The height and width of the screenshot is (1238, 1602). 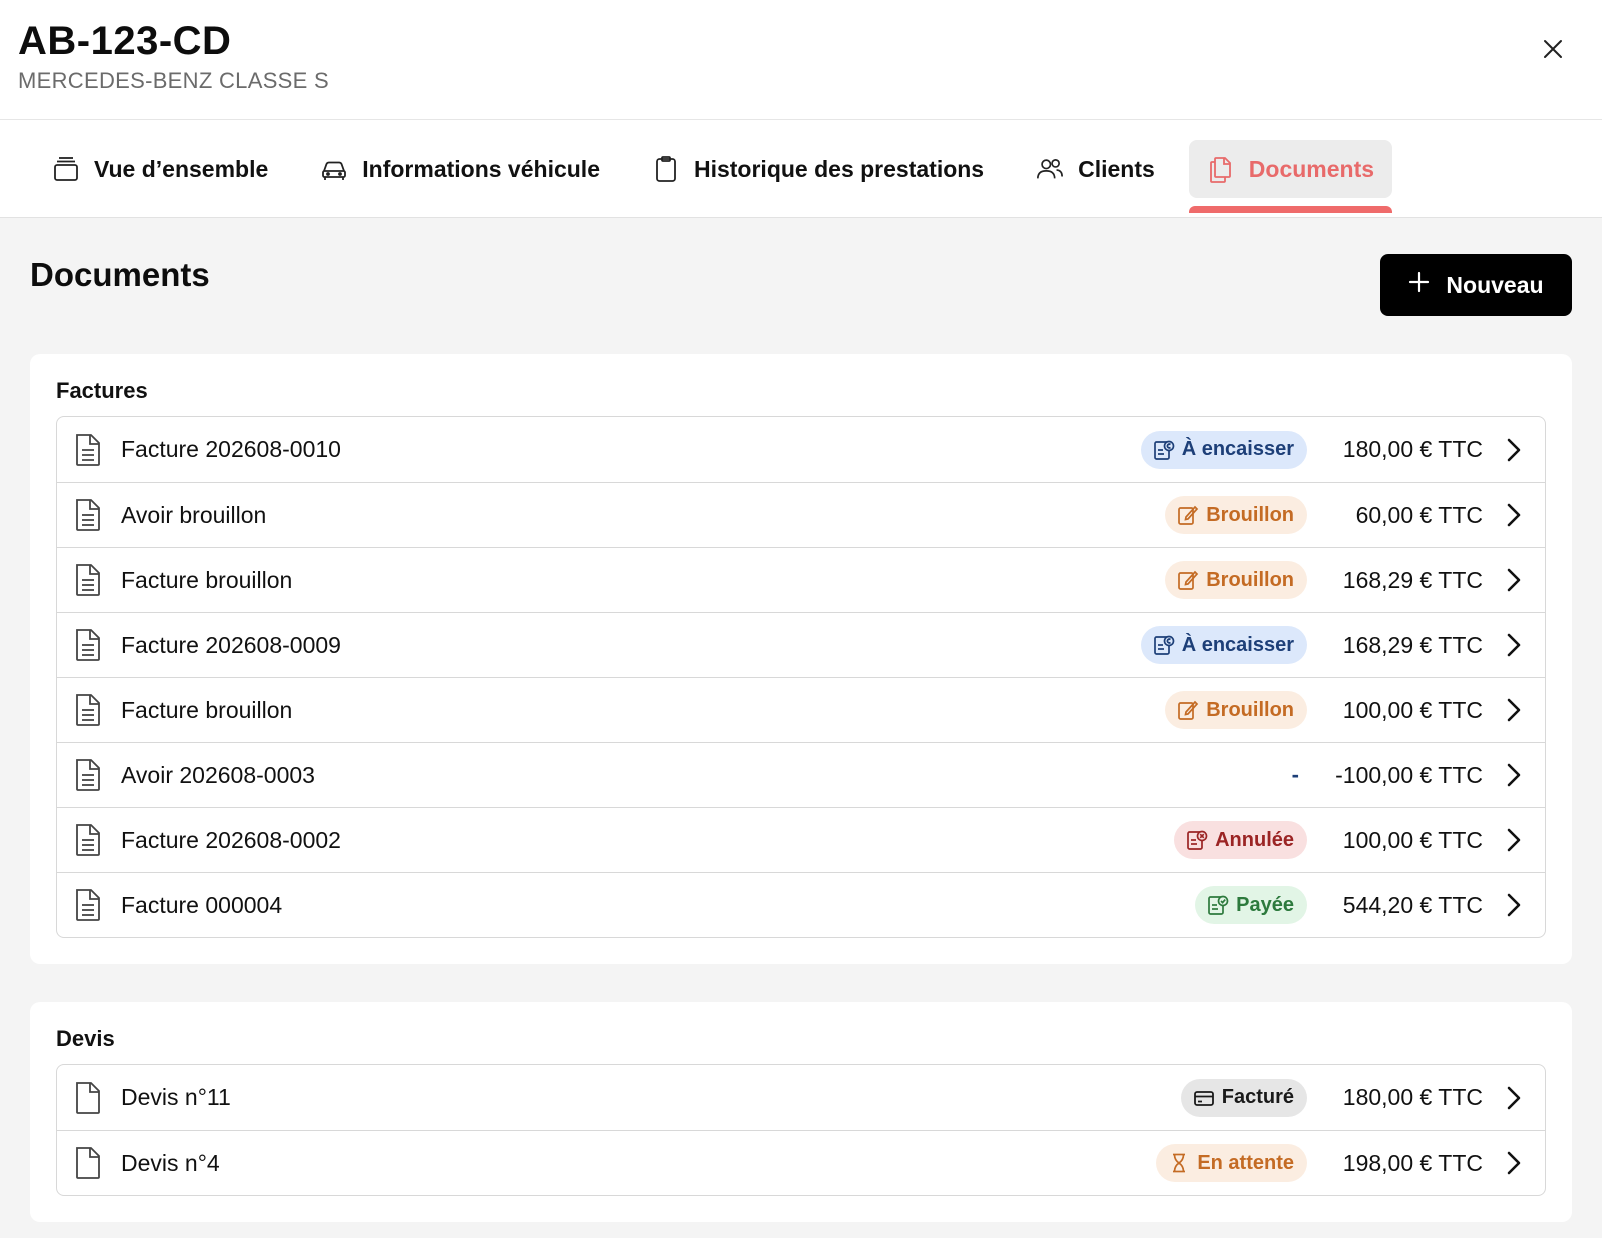 I want to click on page-title: Documents, so click(x=120, y=274).